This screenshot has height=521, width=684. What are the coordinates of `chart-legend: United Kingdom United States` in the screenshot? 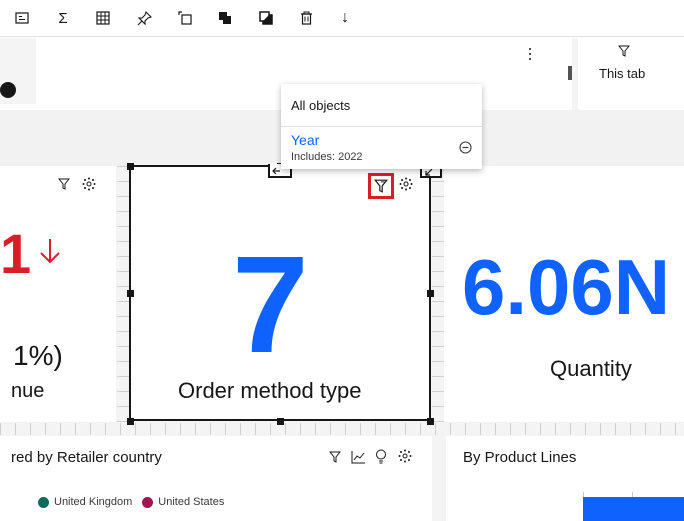 It's located at (136, 502).